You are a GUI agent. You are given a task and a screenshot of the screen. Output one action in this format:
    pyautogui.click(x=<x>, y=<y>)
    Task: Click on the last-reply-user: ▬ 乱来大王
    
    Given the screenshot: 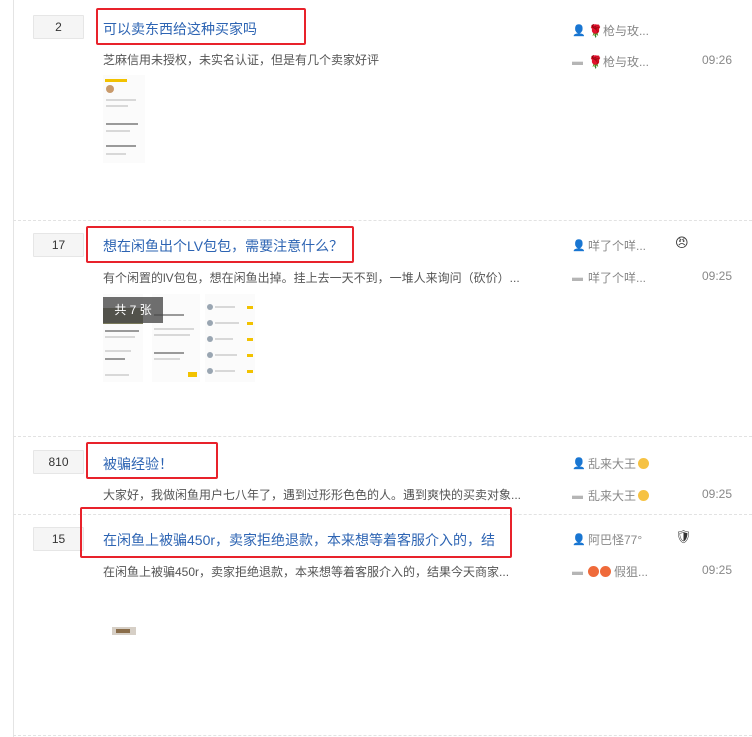 What is the action you would take?
    pyautogui.click(x=611, y=495)
    